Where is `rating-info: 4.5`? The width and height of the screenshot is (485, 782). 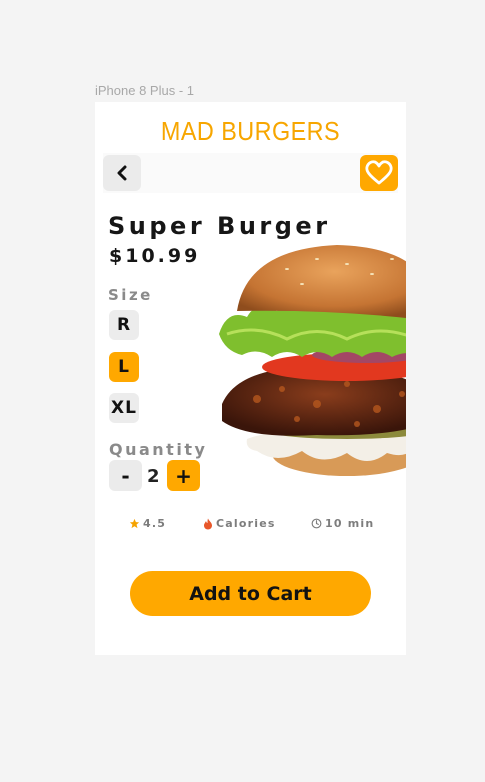 rating-info: 4.5 is located at coordinates (147, 523).